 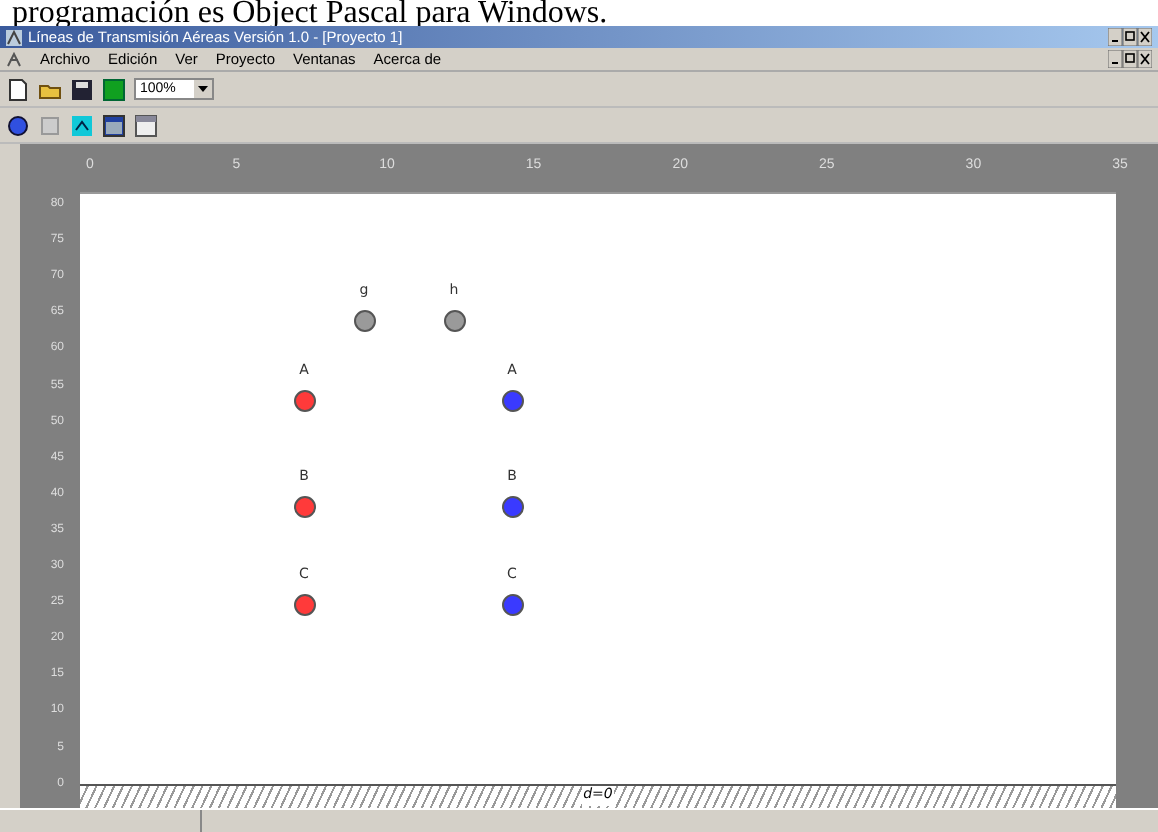 I want to click on circle-icon, so click(x=18, y=125).